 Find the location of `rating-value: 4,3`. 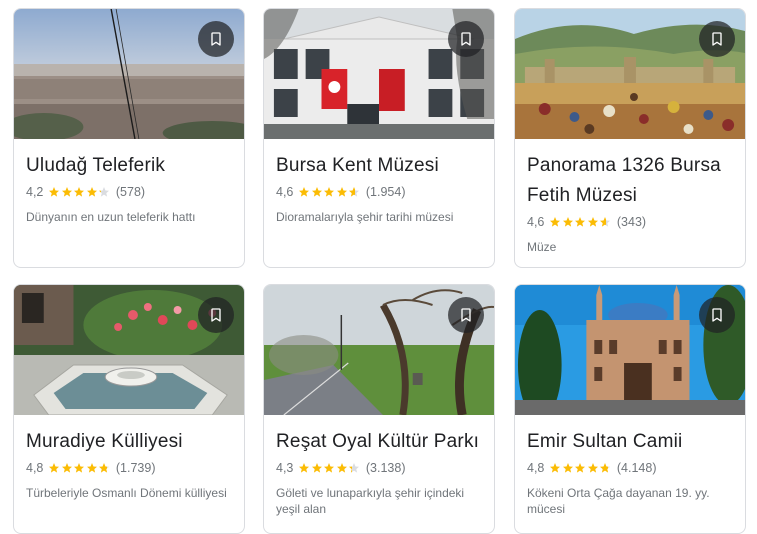

rating-value: 4,3 is located at coordinates (285, 468).